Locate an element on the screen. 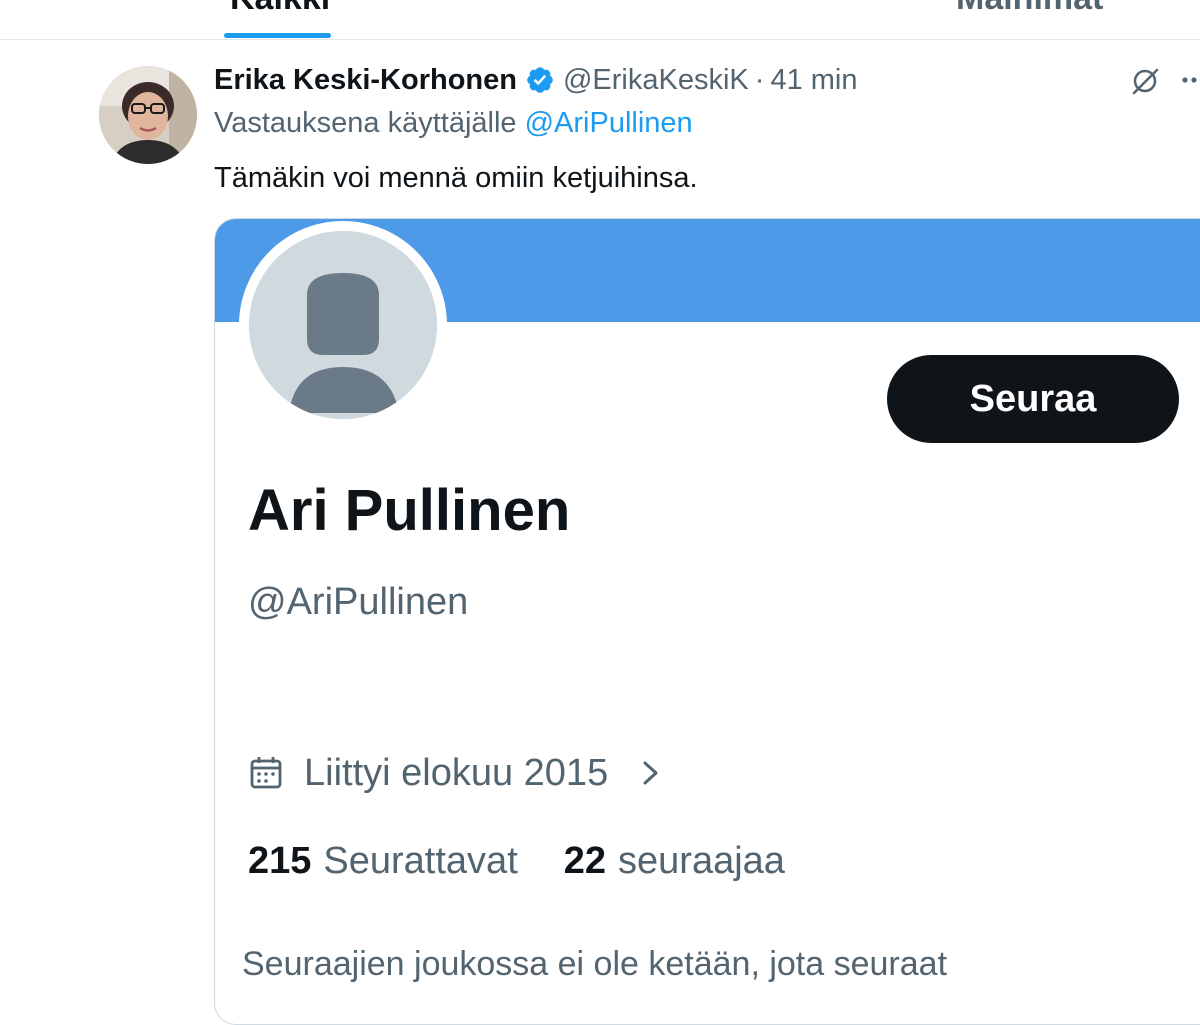 Image resolution: width=1200 pixels, height=1025 pixels. author-avatar-image is located at coordinates (148, 115).